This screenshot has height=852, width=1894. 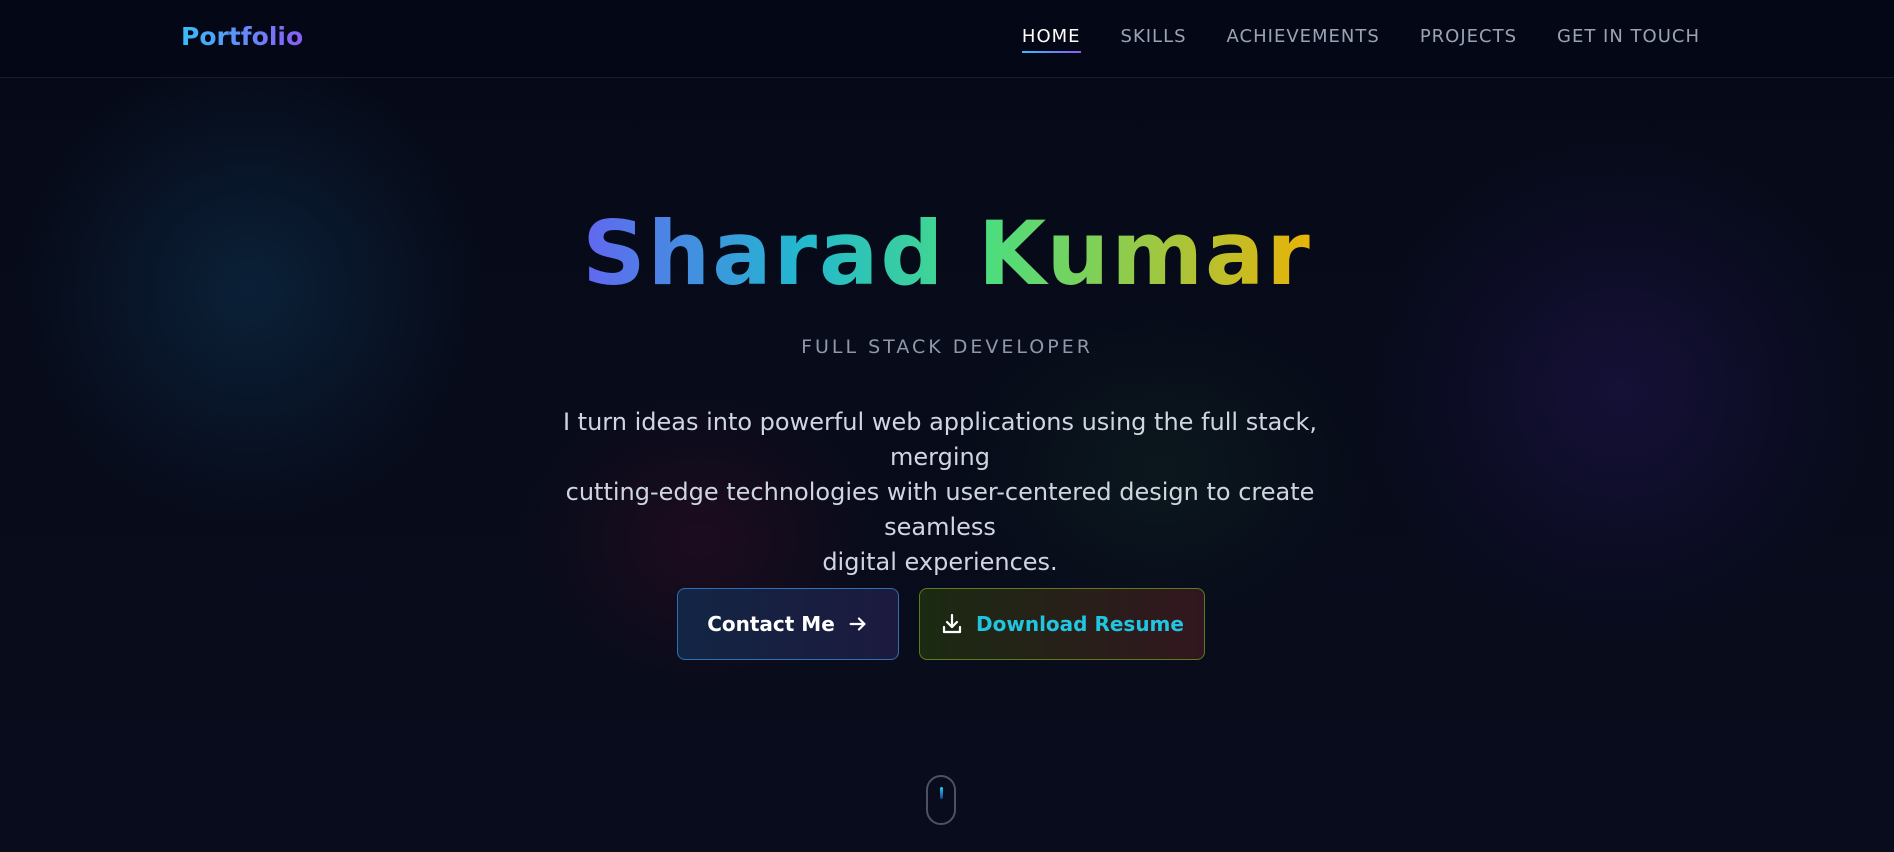 I want to click on nav-item-get-in-touch: GET IN TOUCH, so click(x=1628, y=36).